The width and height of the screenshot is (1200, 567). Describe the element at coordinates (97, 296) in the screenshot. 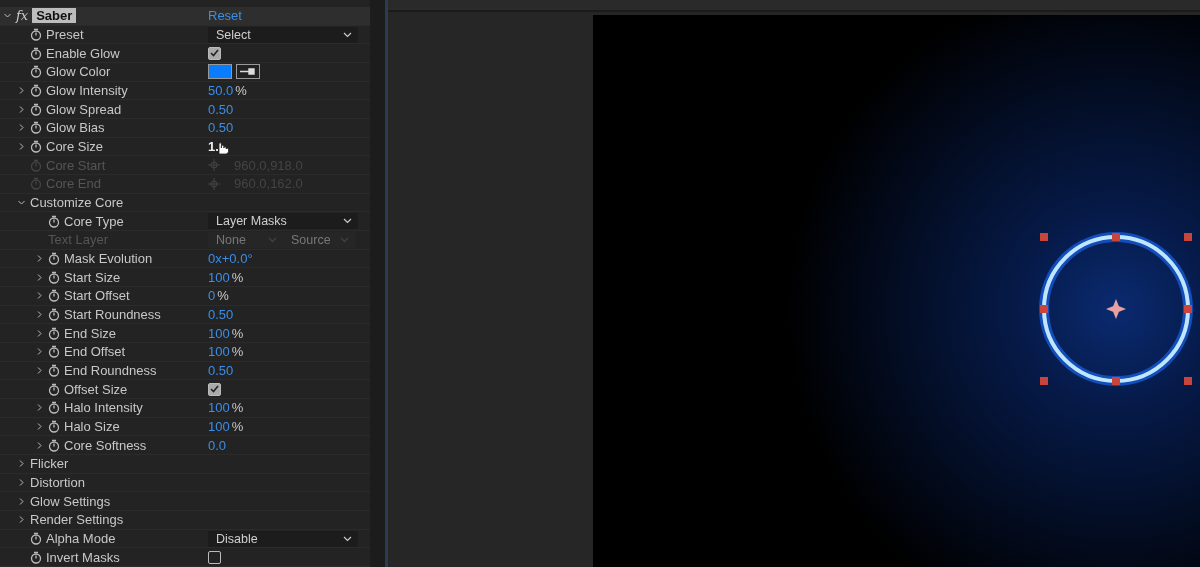

I see `parameter-label: Start Offset` at that location.